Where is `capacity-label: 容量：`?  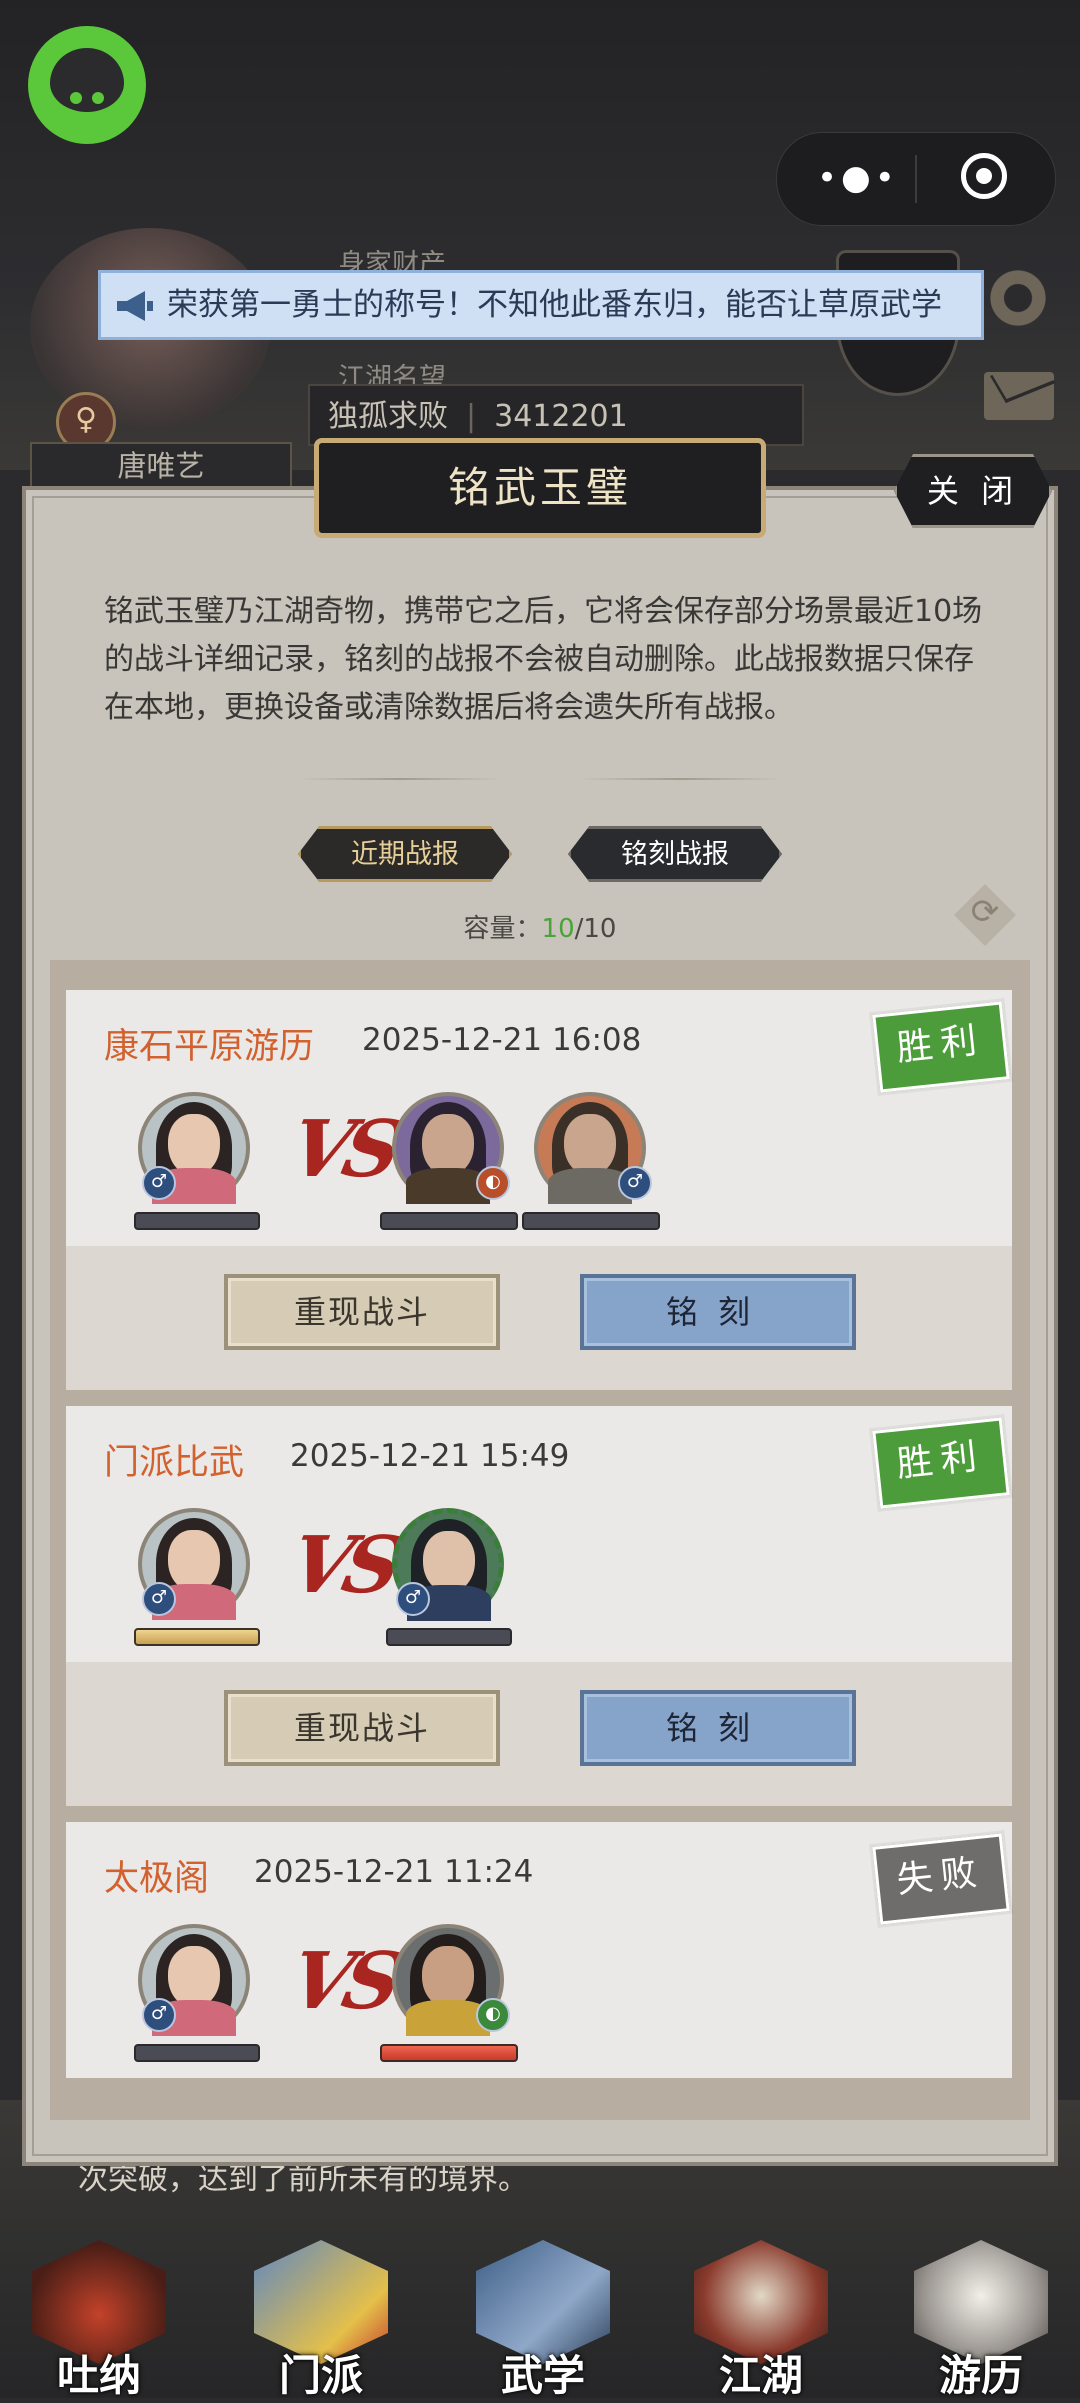
capacity-label: 容量： is located at coordinates (502, 929).